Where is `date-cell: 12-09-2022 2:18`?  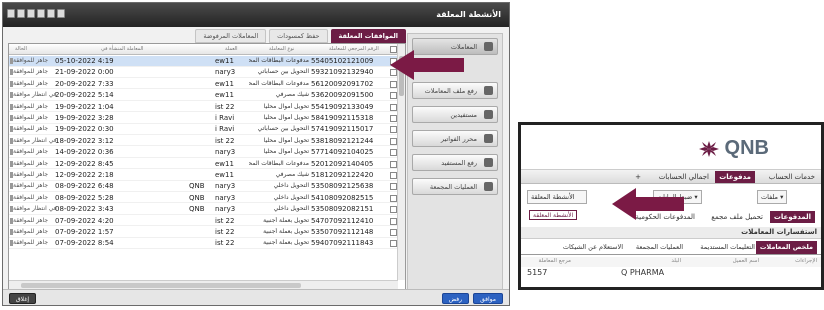 date-cell: 12-09-2022 2:18 is located at coordinates (84, 175).